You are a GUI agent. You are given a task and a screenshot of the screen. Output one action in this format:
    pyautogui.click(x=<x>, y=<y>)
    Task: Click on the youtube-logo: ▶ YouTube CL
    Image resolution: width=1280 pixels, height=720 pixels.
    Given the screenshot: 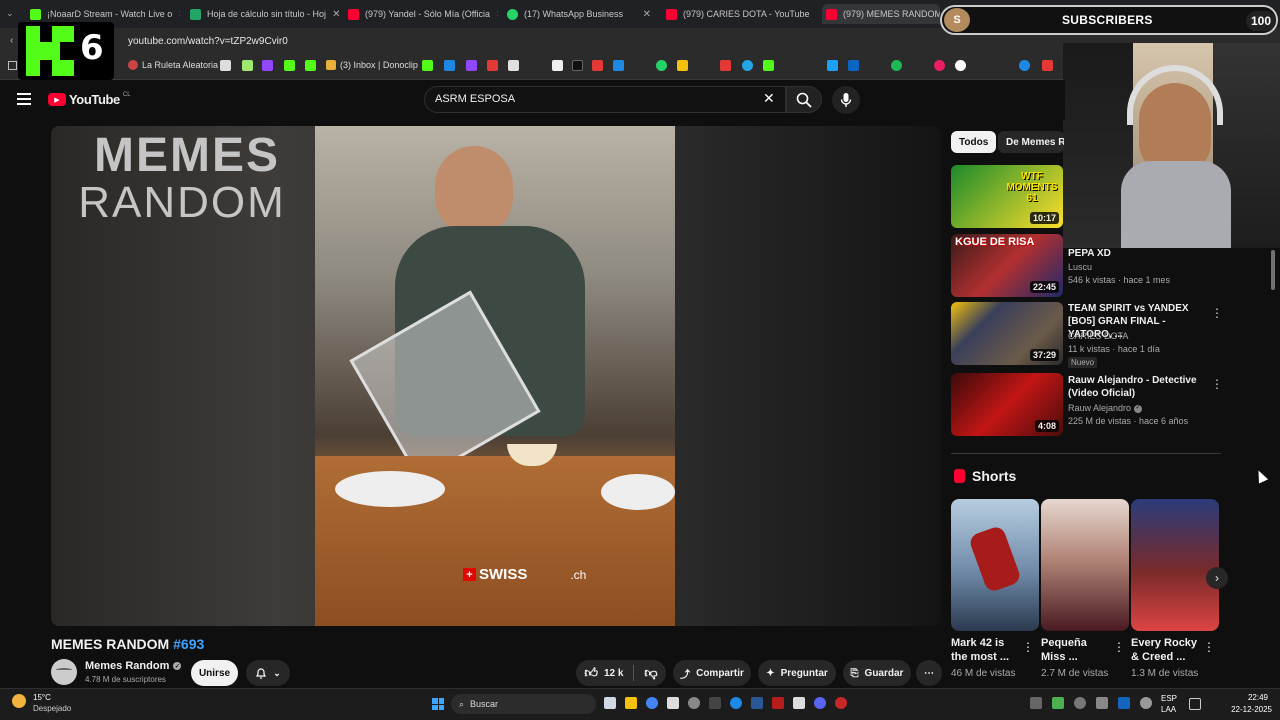 What is the action you would take?
    pyautogui.click(x=89, y=99)
    